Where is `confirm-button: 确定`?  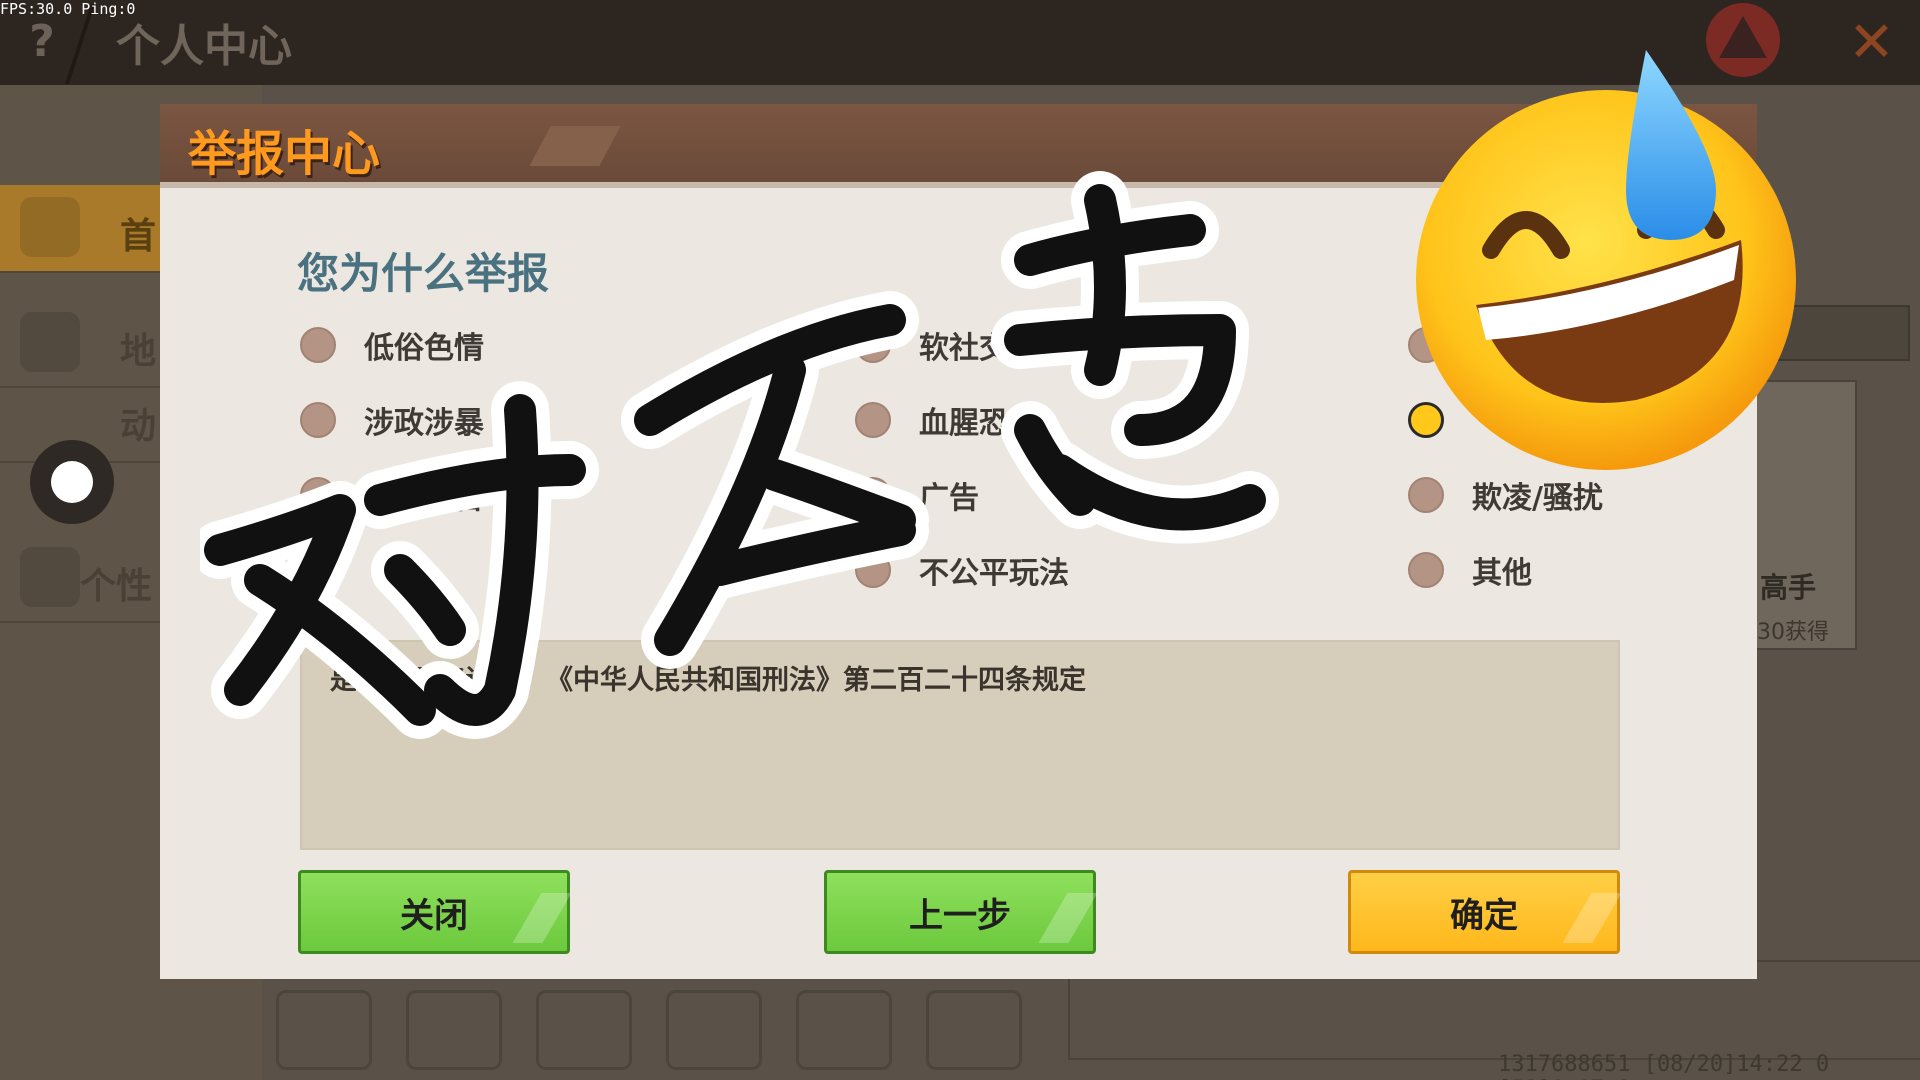
confirm-button: 确定 is located at coordinates (1484, 912).